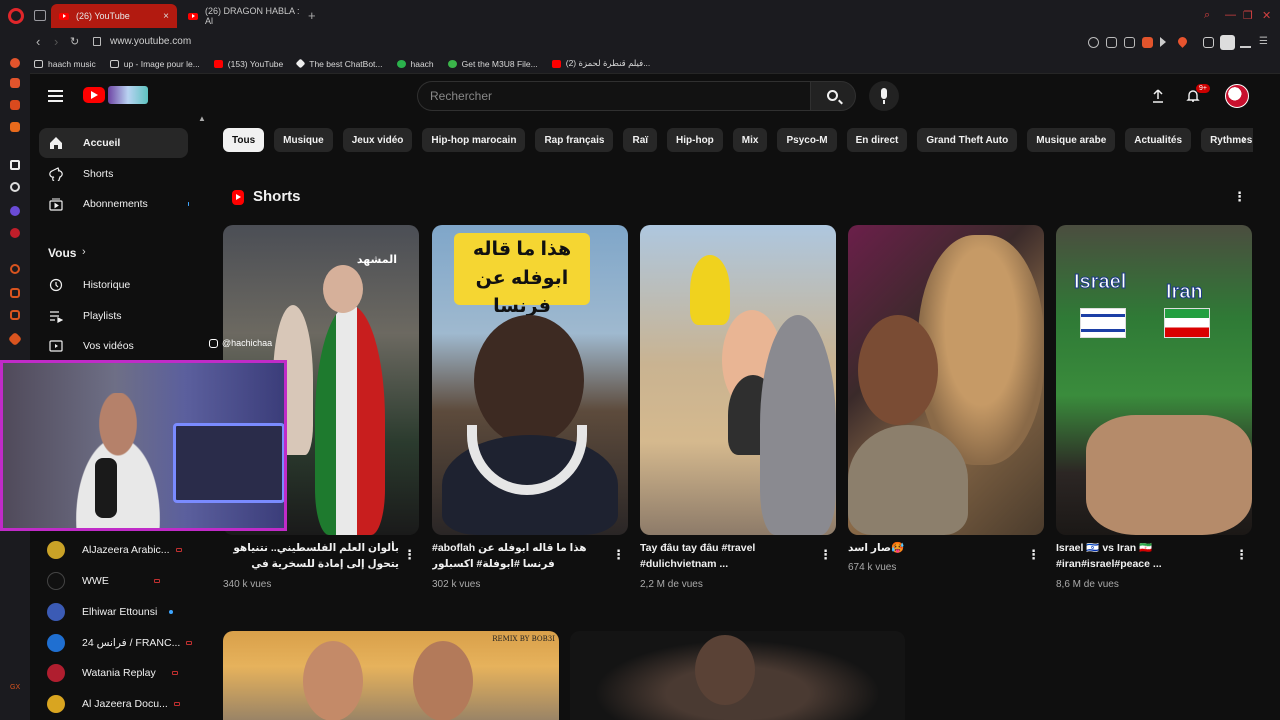 The width and height of the screenshot is (1280, 720). What do you see at coordinates (1230, 15) in the screenshot?
I see `minimize-icon: —` at bounding box center [1230, 15].